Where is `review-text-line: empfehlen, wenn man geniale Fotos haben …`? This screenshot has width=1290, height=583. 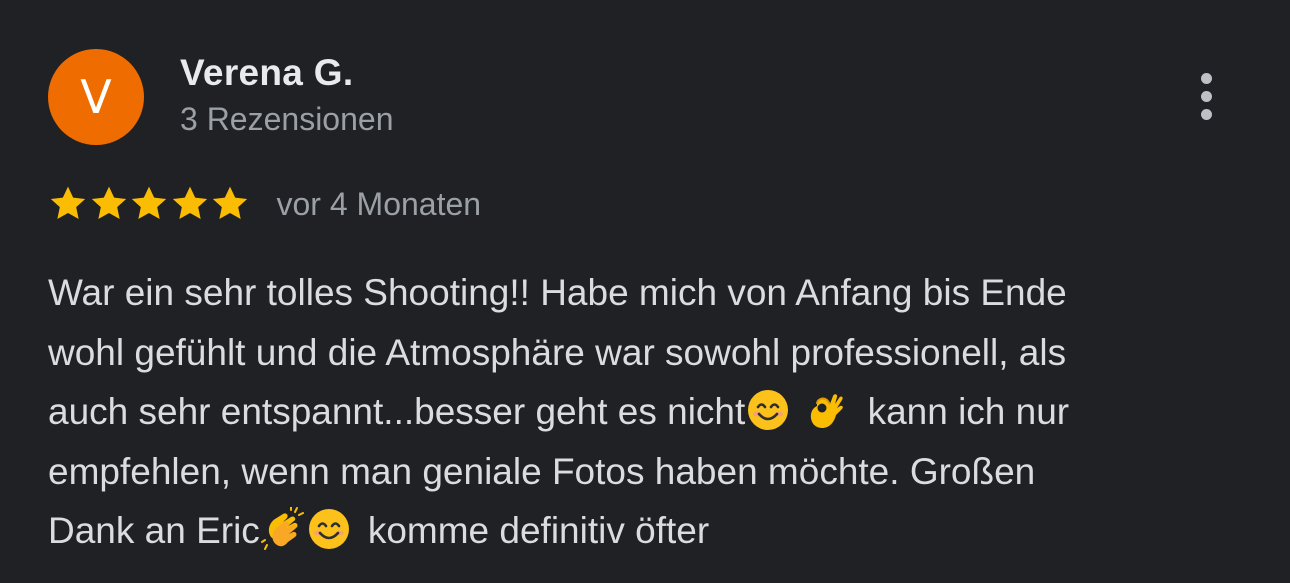
review-text-line: empfehlen, wenn man geniale Fotos haben … is located at coordinates (542, 471).